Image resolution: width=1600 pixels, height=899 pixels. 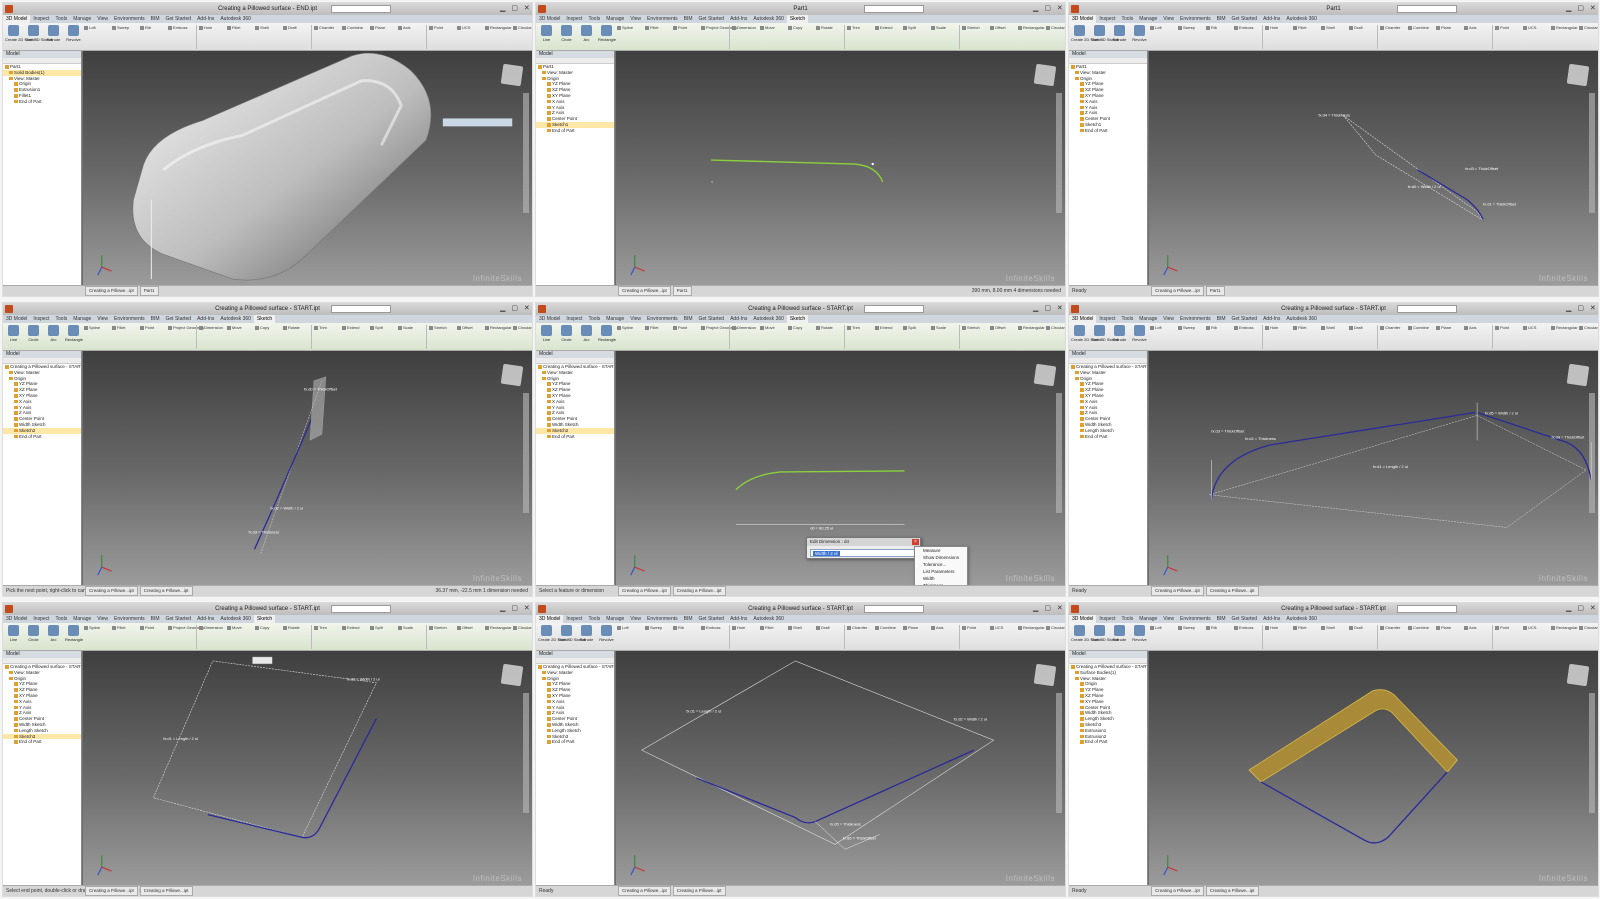 What do you see at coordinates (1449, 637) in the screenshot?
I see `ribbon-tool-plane: Plane` at bounding box center [1449, 637].